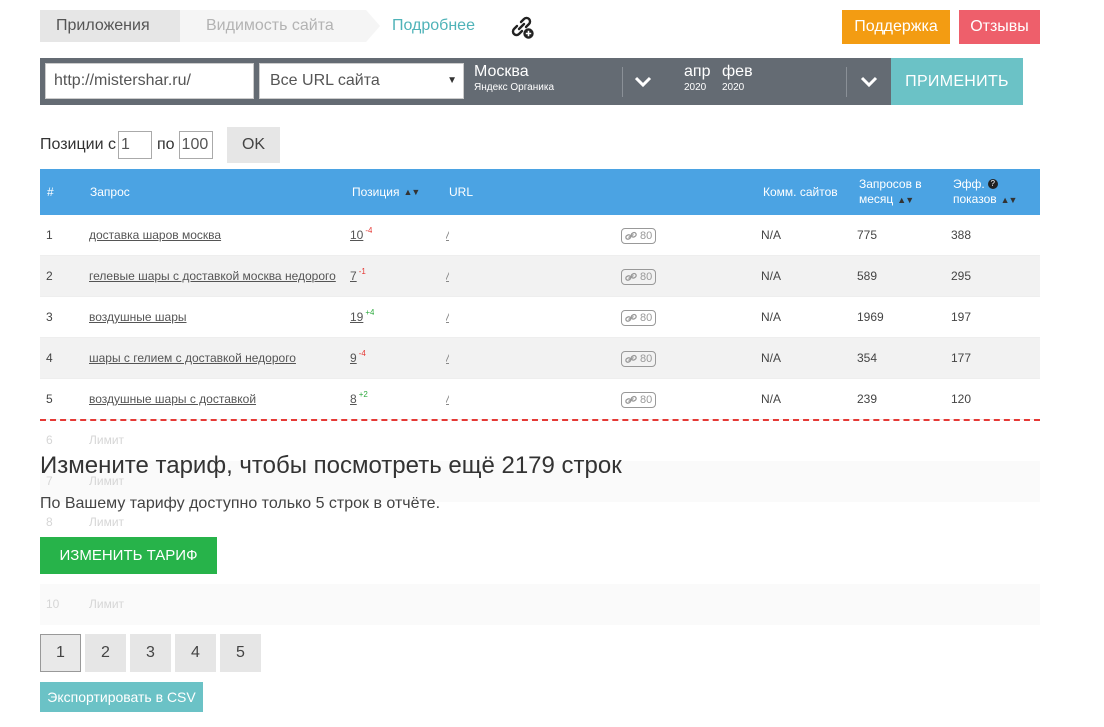  What do you see at coordinates (957, 81) in the screenshot?
I see `apply-button: ПРИМЕНИТЬ` at bounding box center [957, 81].